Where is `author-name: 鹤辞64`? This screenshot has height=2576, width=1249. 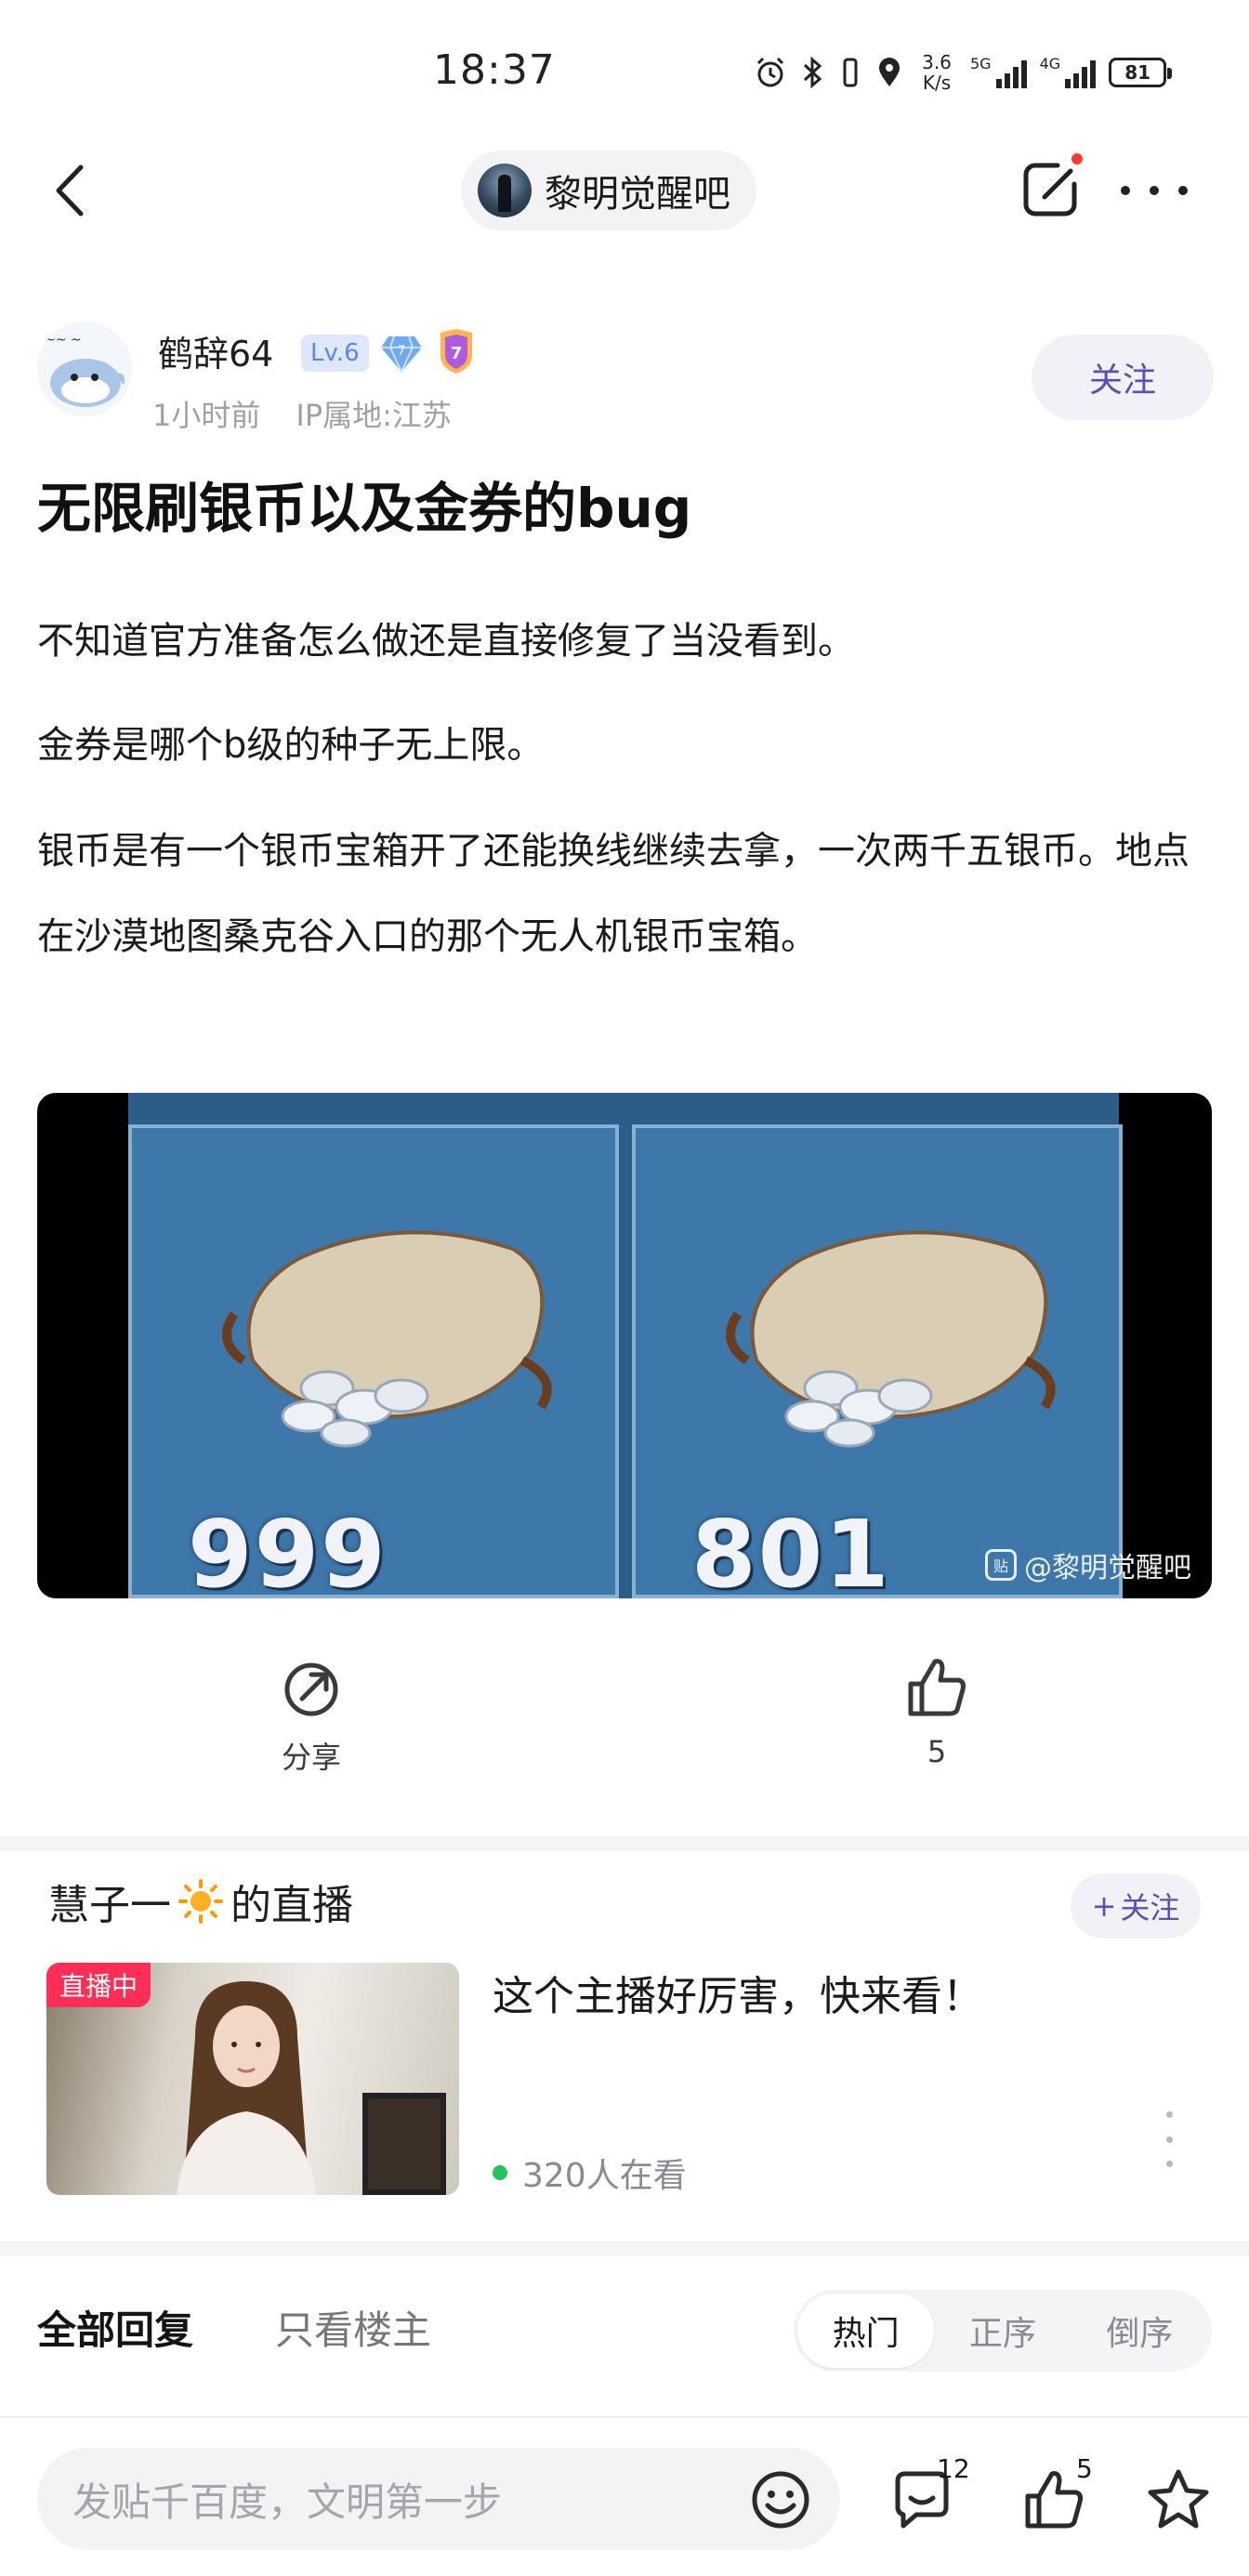
author-name: 鹤辞64 is located at coordinates (215, 350).